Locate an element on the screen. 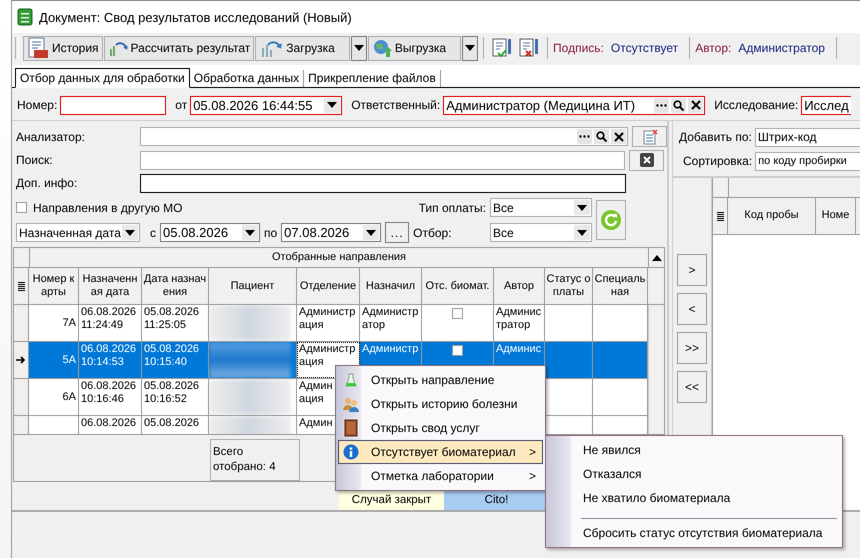  table-cell-text: 06.08.2026 10:14:53 is located at coordinates (109, 355).